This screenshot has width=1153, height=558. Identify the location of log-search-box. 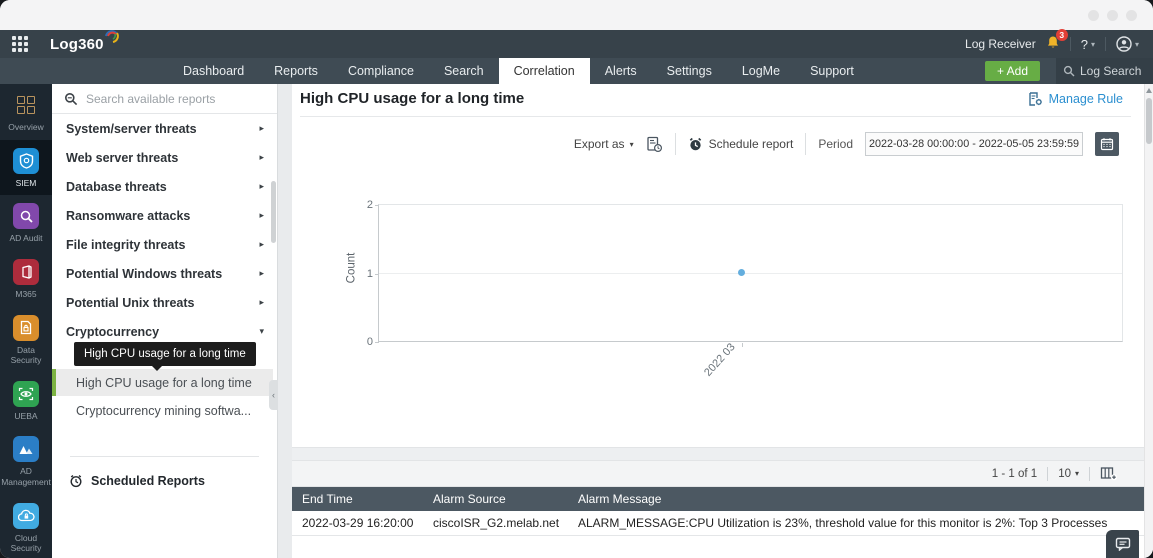
(1104, 71).